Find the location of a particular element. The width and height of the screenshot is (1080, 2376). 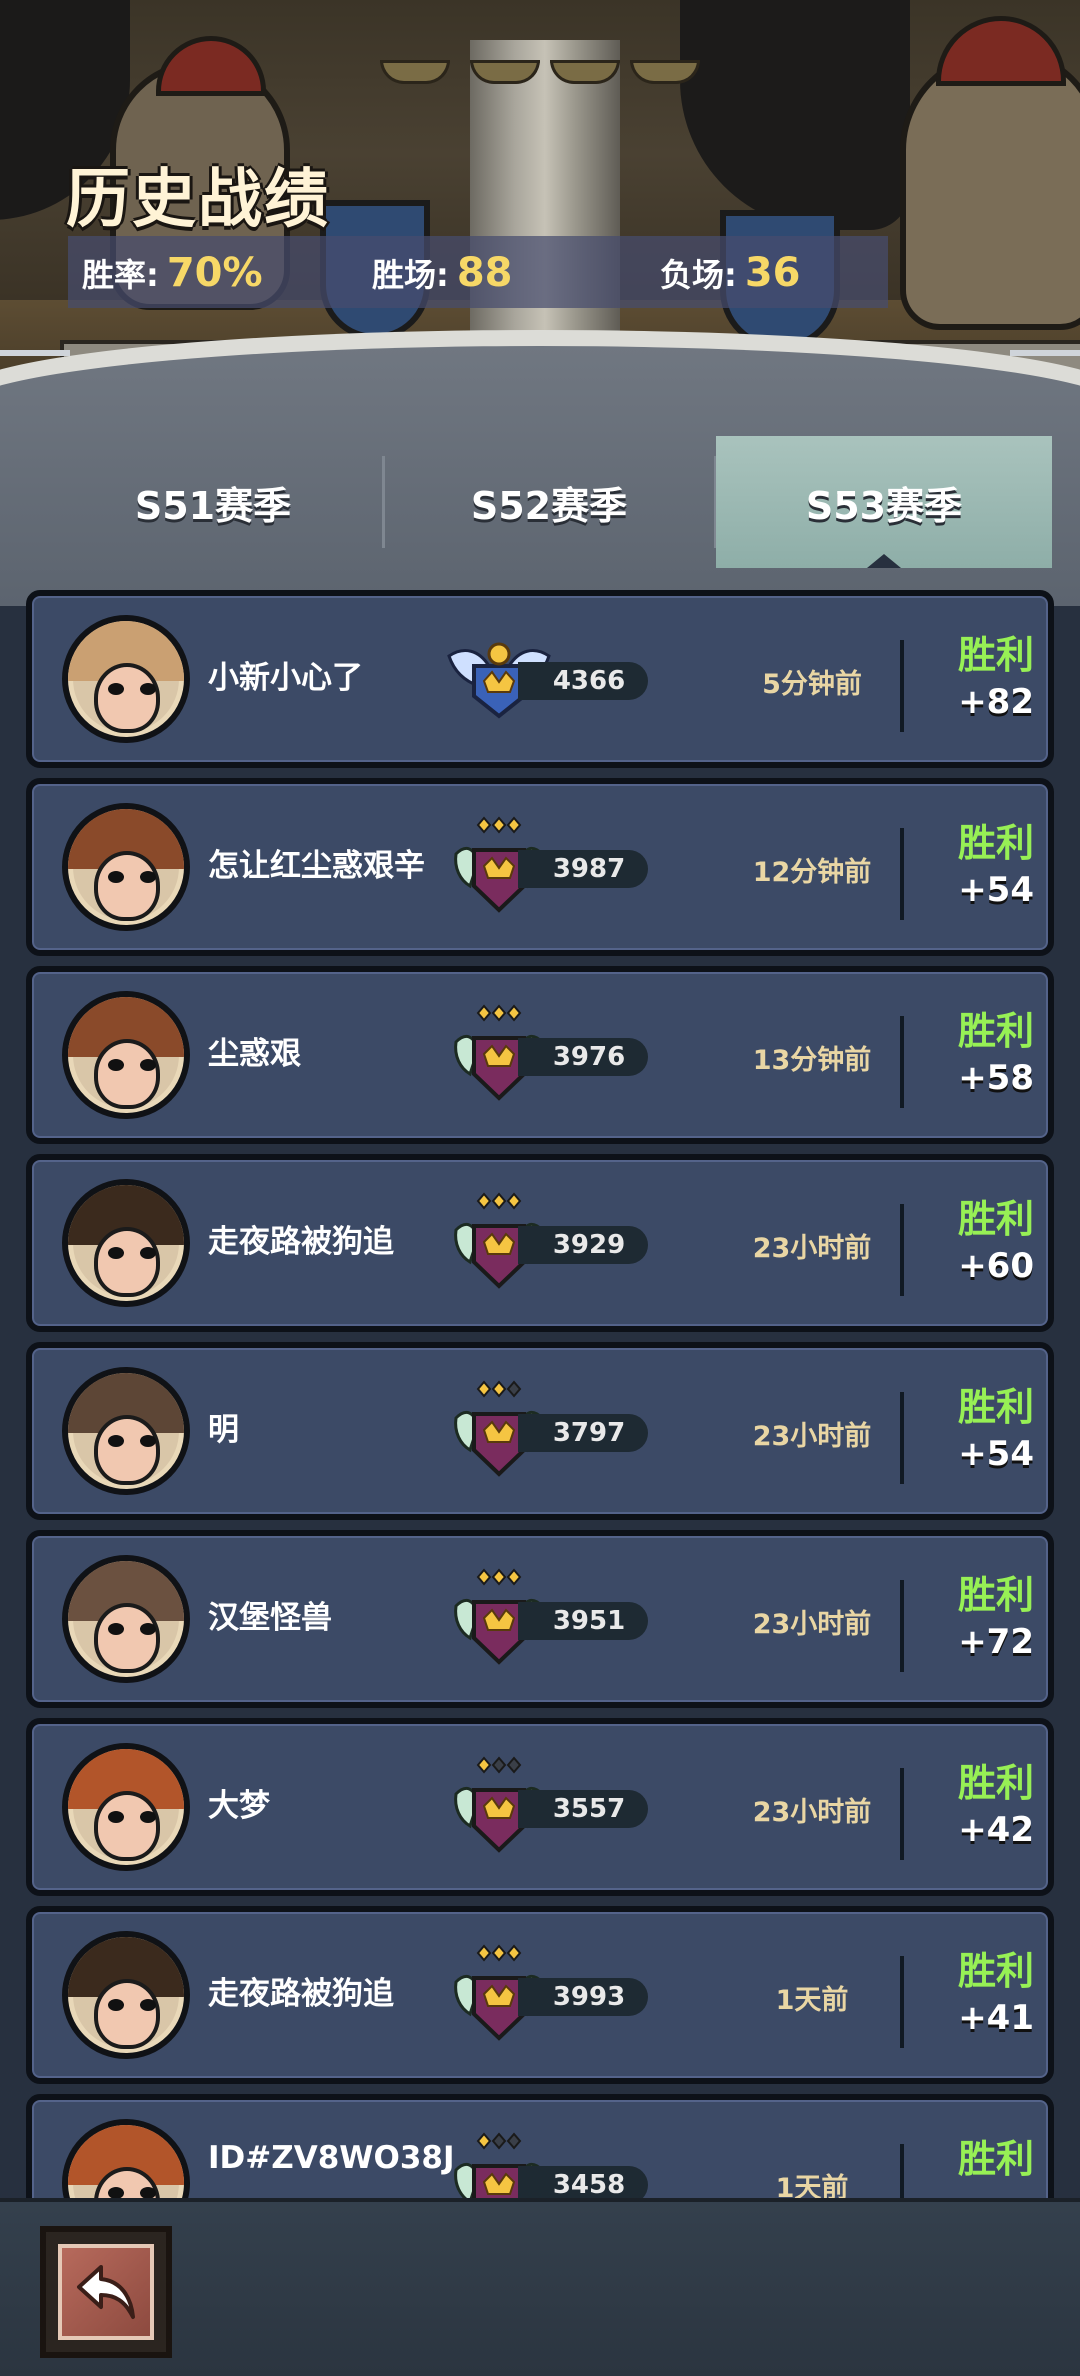

losses-value: 36 is located at coordinates (772, 273).